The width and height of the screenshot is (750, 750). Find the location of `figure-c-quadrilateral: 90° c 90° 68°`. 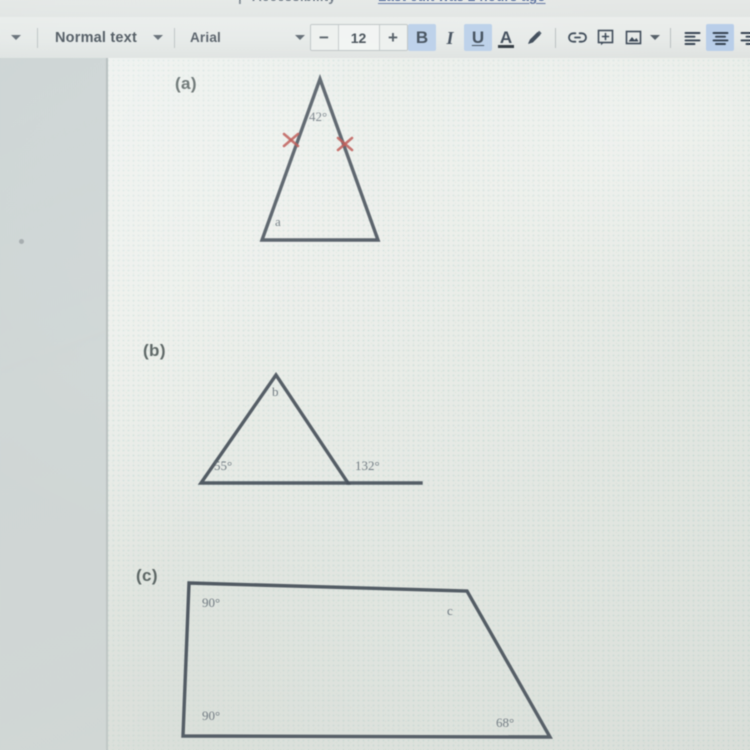

figure-c-quadrilateral: 90° c 90° 68° is located at coordinates (367, 660).